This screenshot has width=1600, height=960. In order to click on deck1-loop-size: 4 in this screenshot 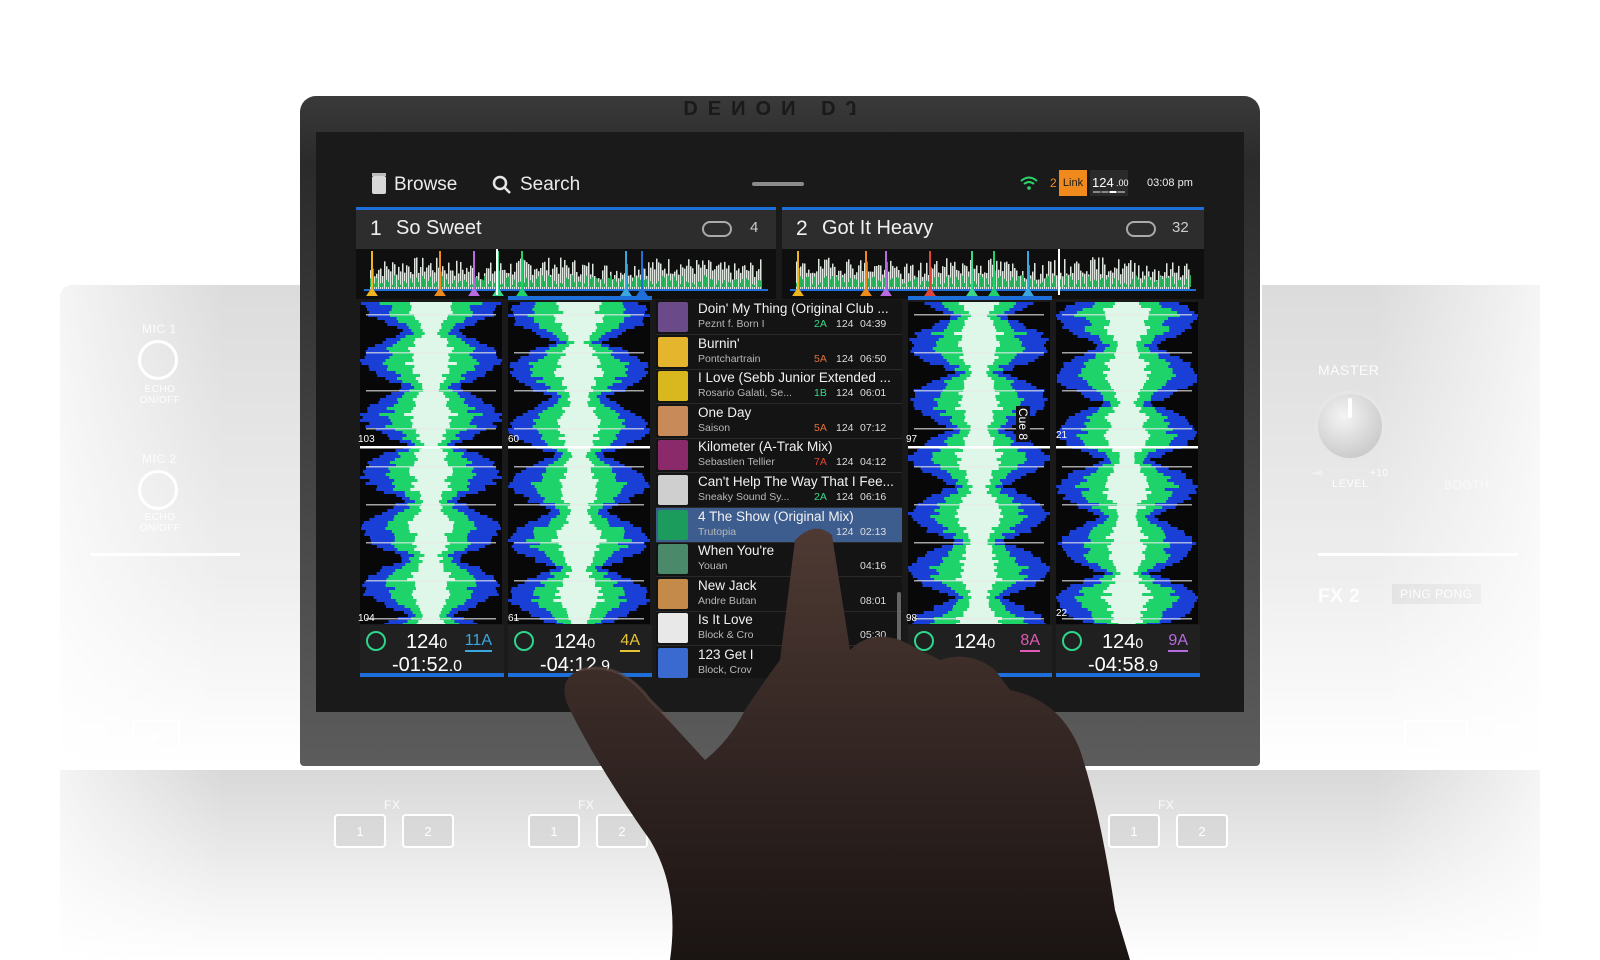, I will do `click(754, 227)`.